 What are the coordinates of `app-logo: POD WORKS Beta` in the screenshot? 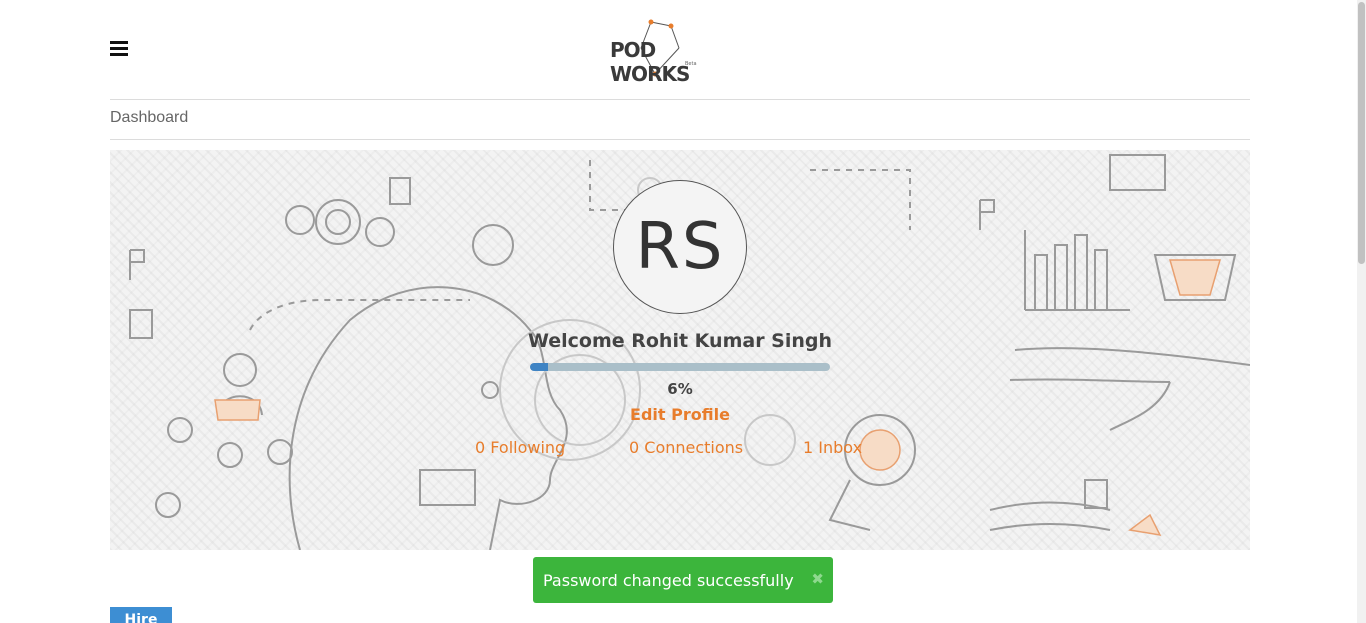 It's located at (665, 52).